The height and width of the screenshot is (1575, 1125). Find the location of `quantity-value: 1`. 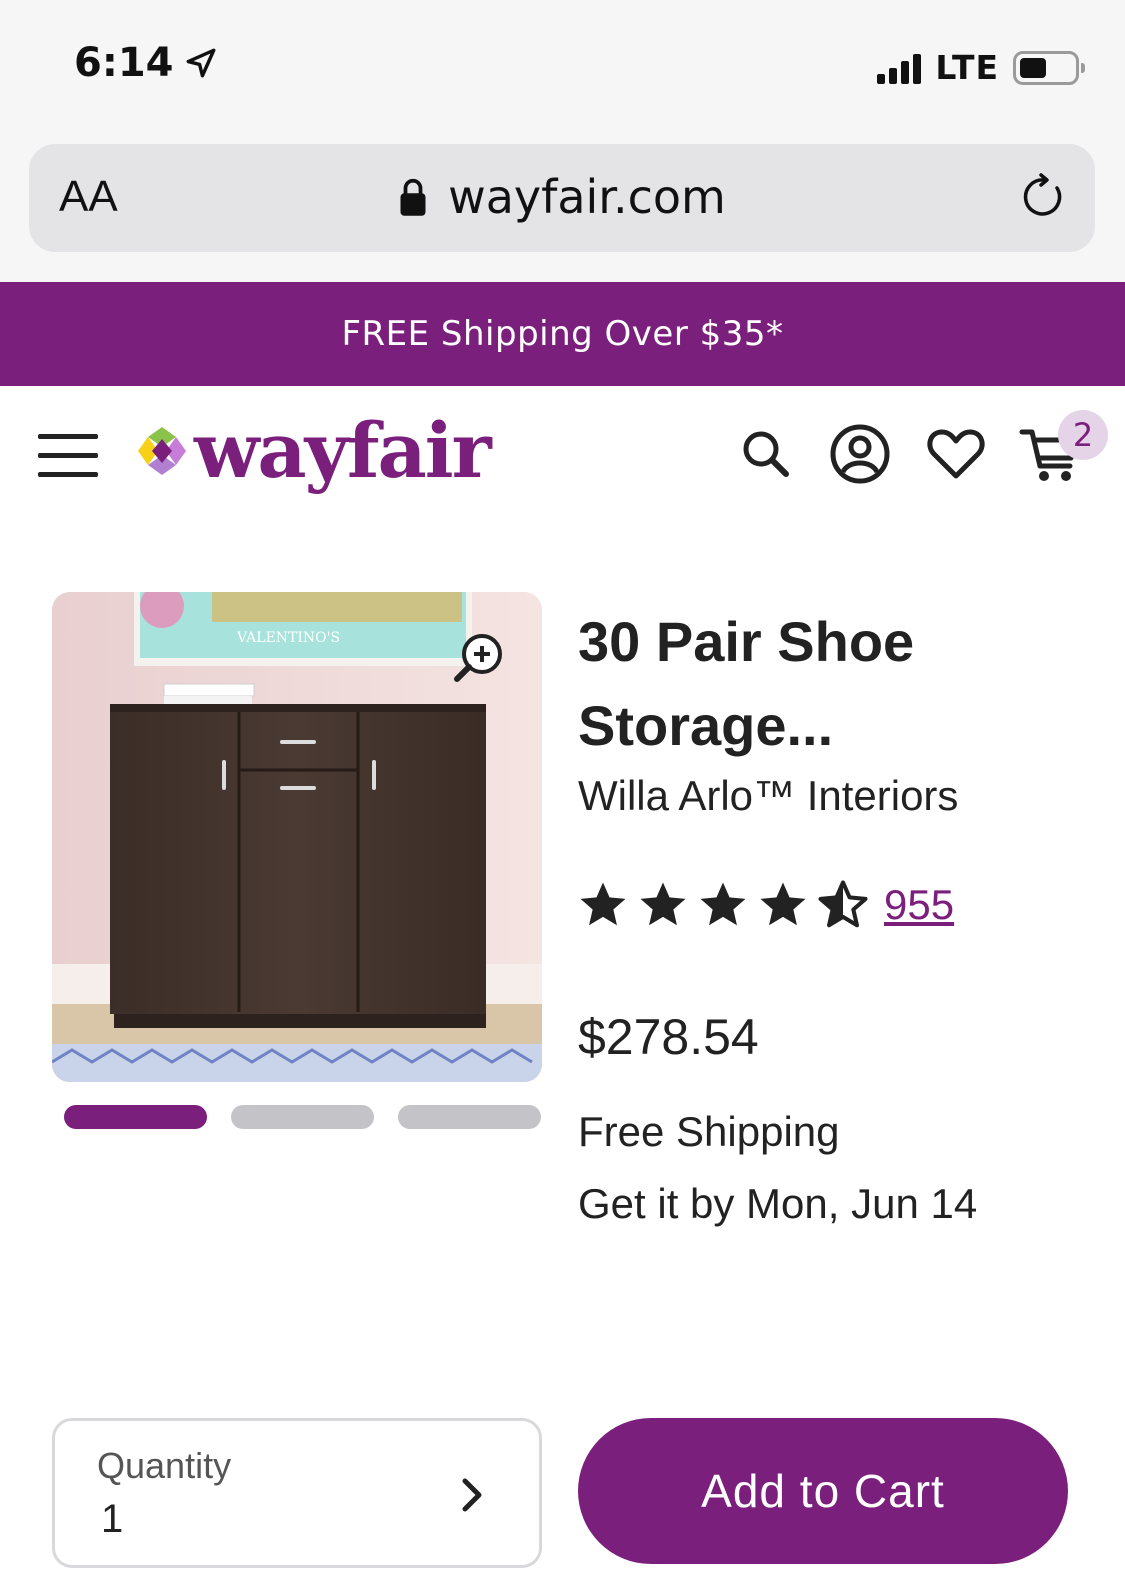

quantity-value: 1 is located at coordinates (112, 1519).